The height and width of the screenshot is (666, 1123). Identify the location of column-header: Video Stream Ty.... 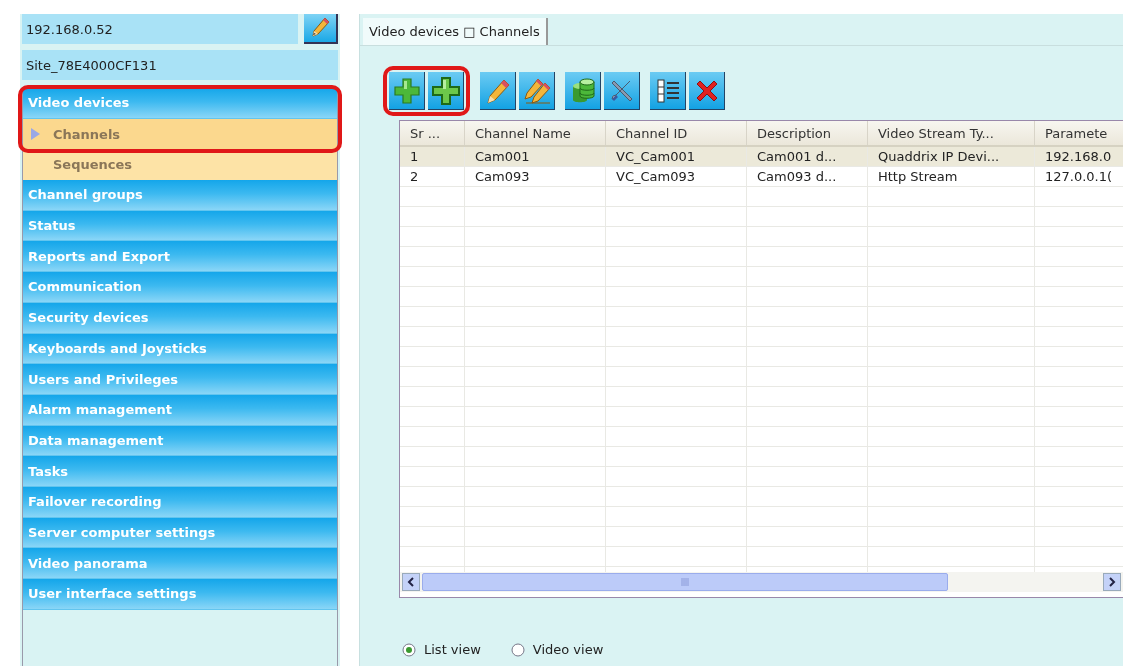
(951, 133).